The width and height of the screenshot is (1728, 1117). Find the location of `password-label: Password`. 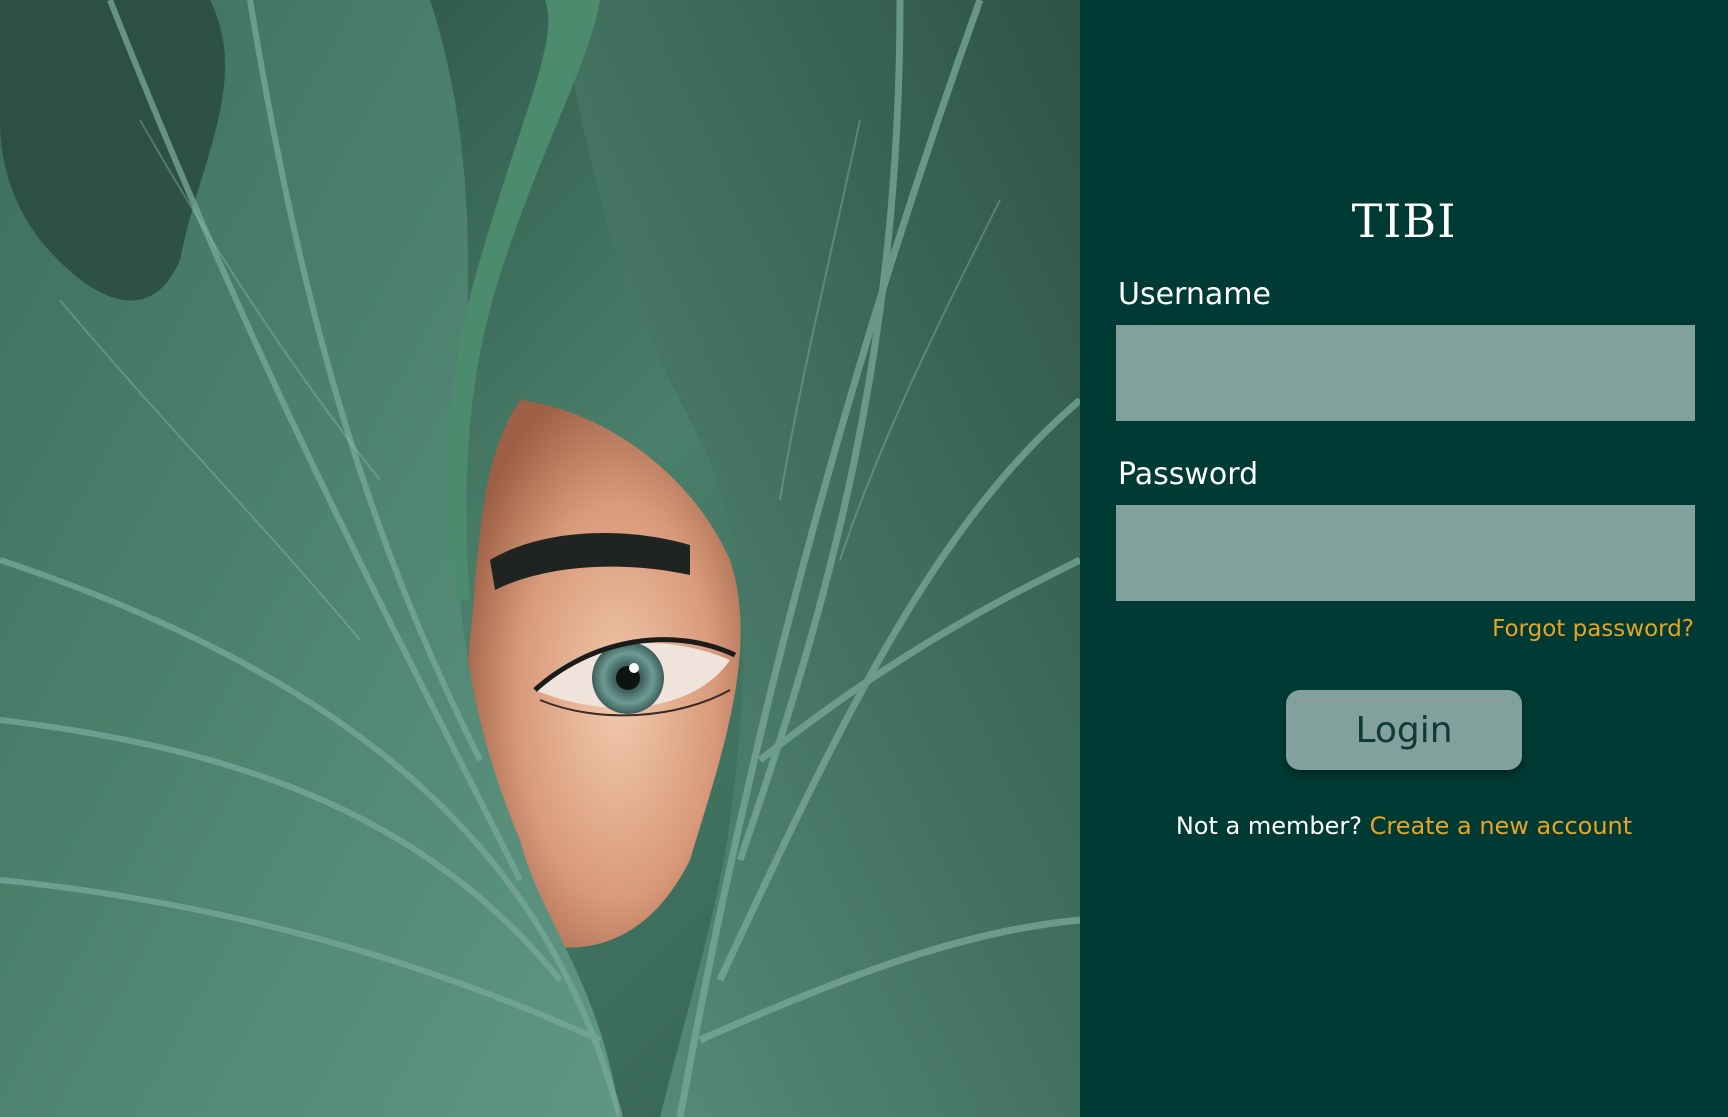

password-label: Password is located at coordinates (1188, 474).